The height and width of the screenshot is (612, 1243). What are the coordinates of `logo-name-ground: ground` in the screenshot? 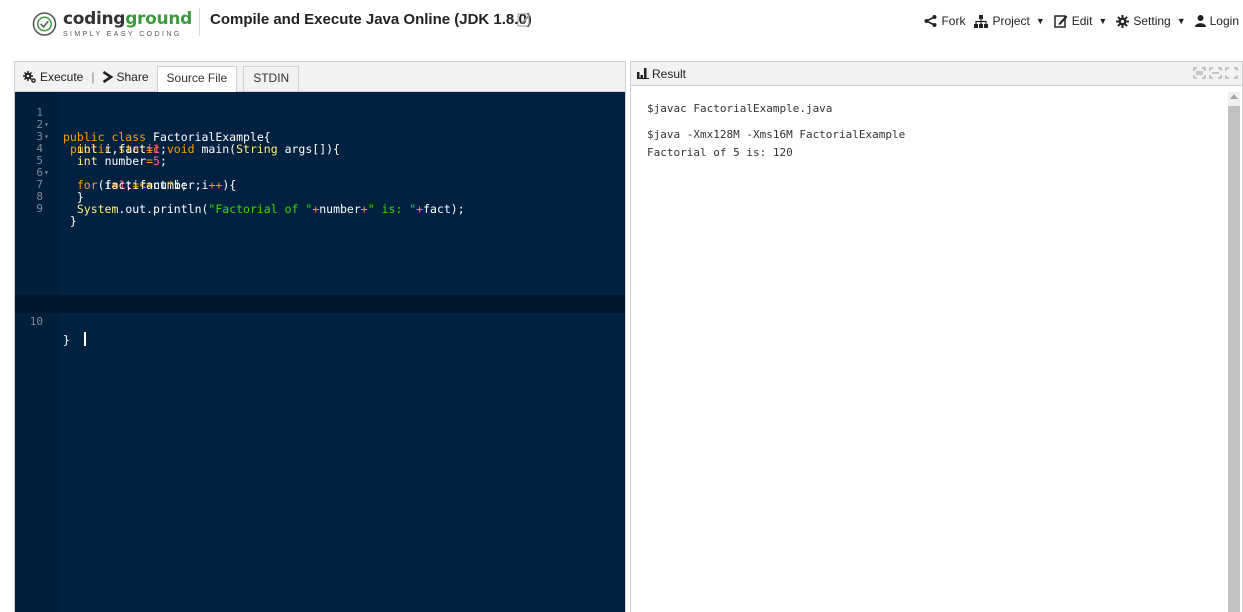 It's located at (158, 18).